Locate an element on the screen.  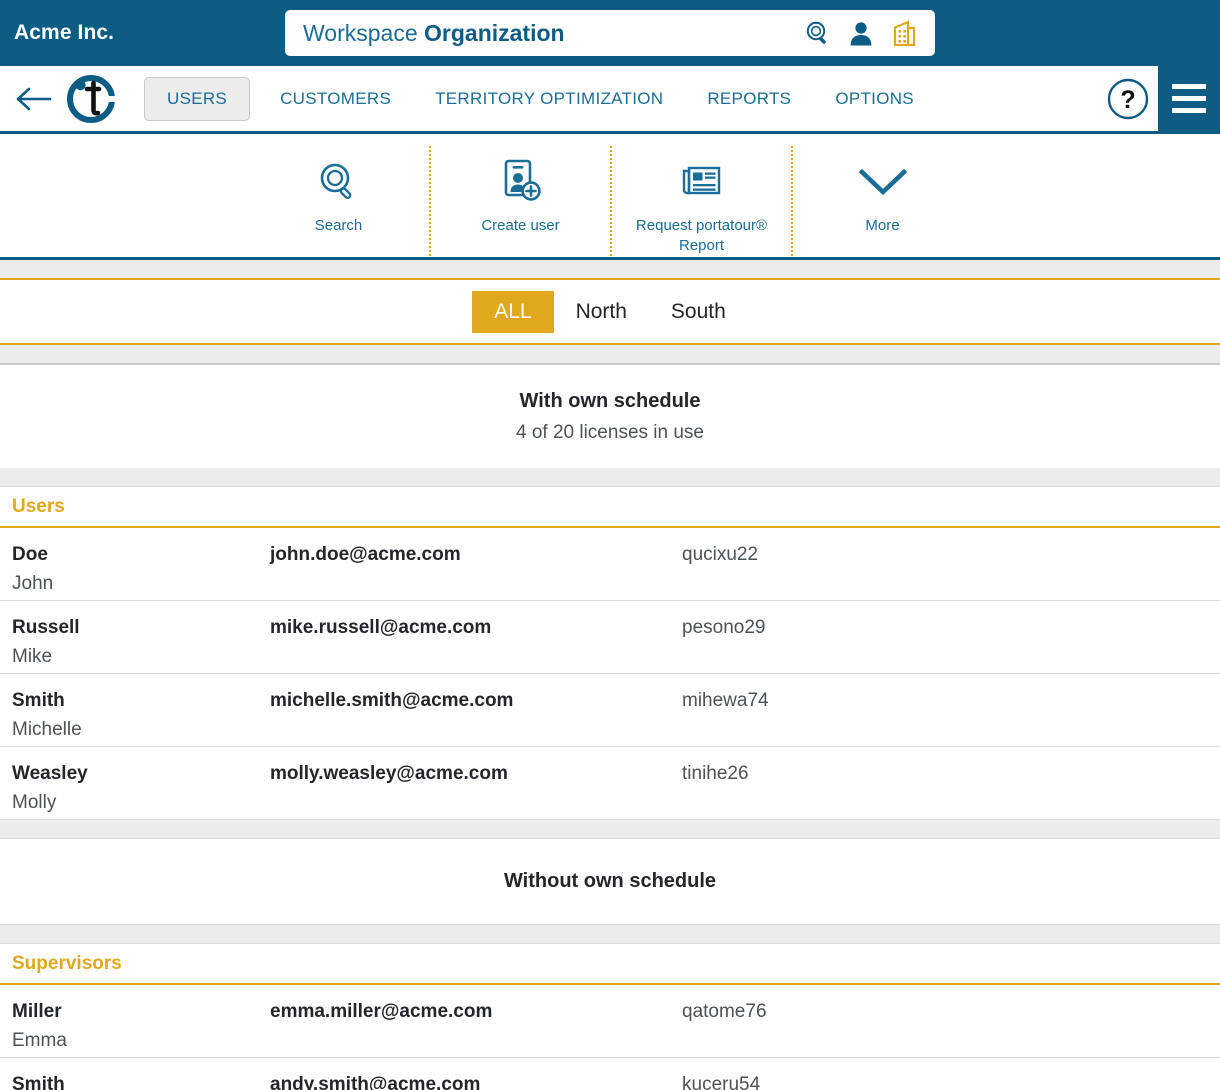
last-name: Miller is located at coordinates (37, 1011).